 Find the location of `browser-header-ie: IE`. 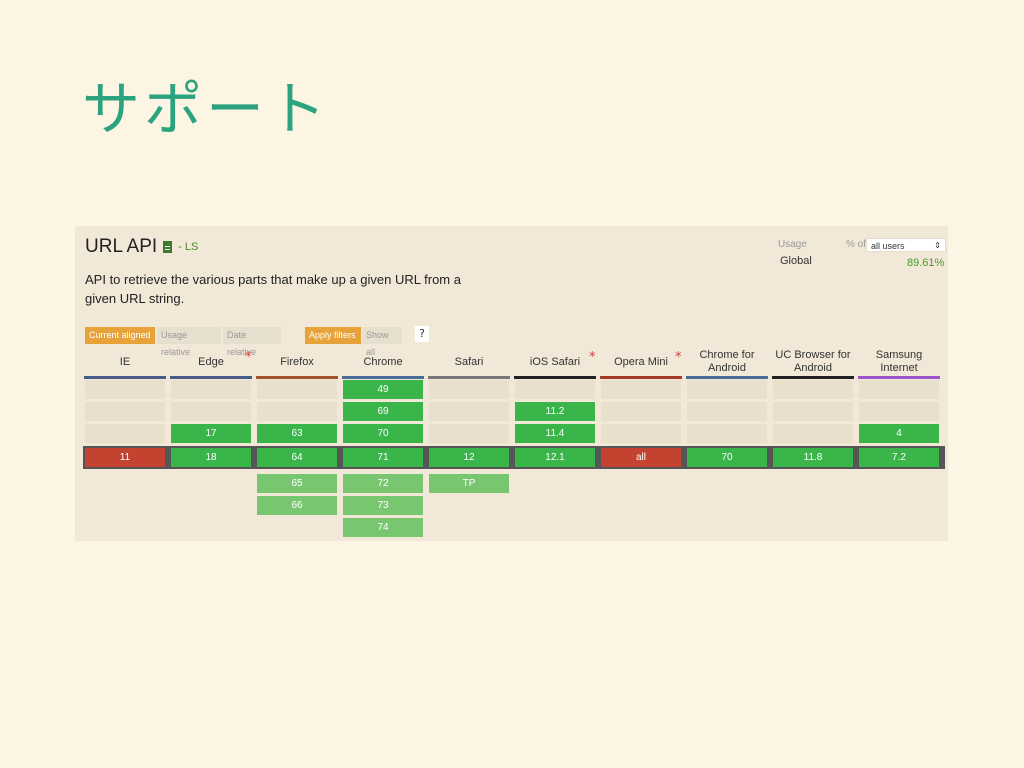

browser-header-ie: IE is located at coordinates (125, 361).